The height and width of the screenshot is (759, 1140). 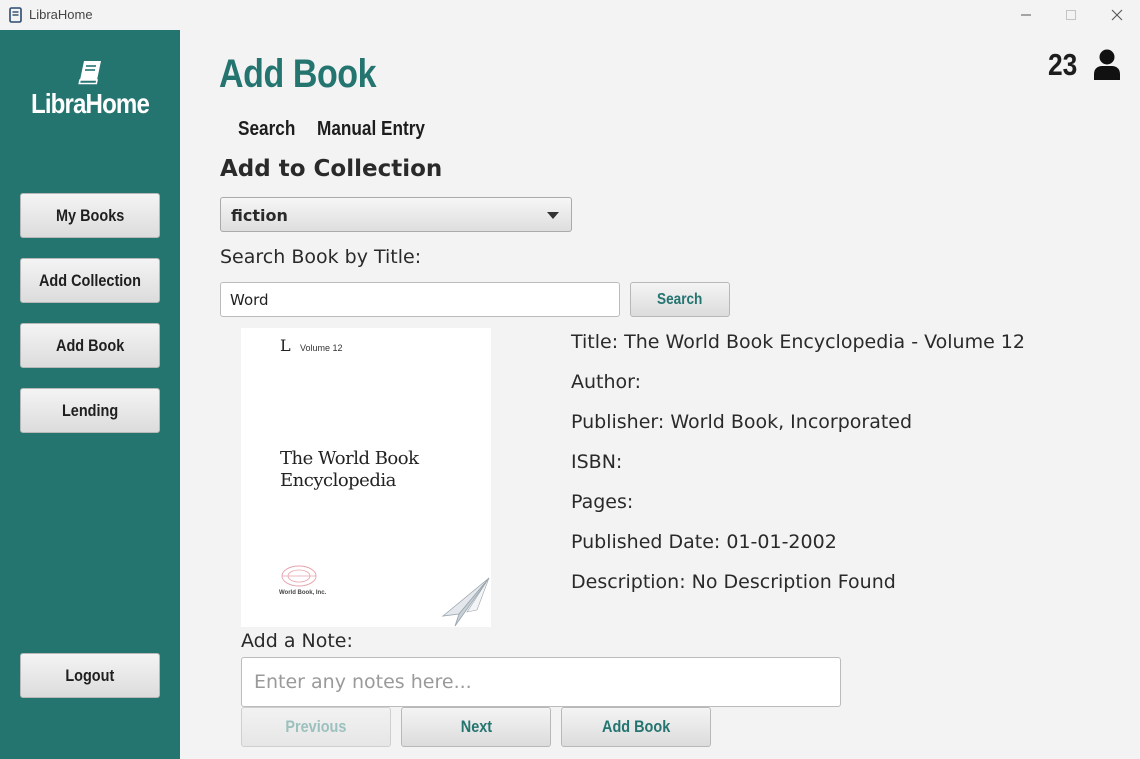 I want to click on note-input, so click(x=541, y=682).